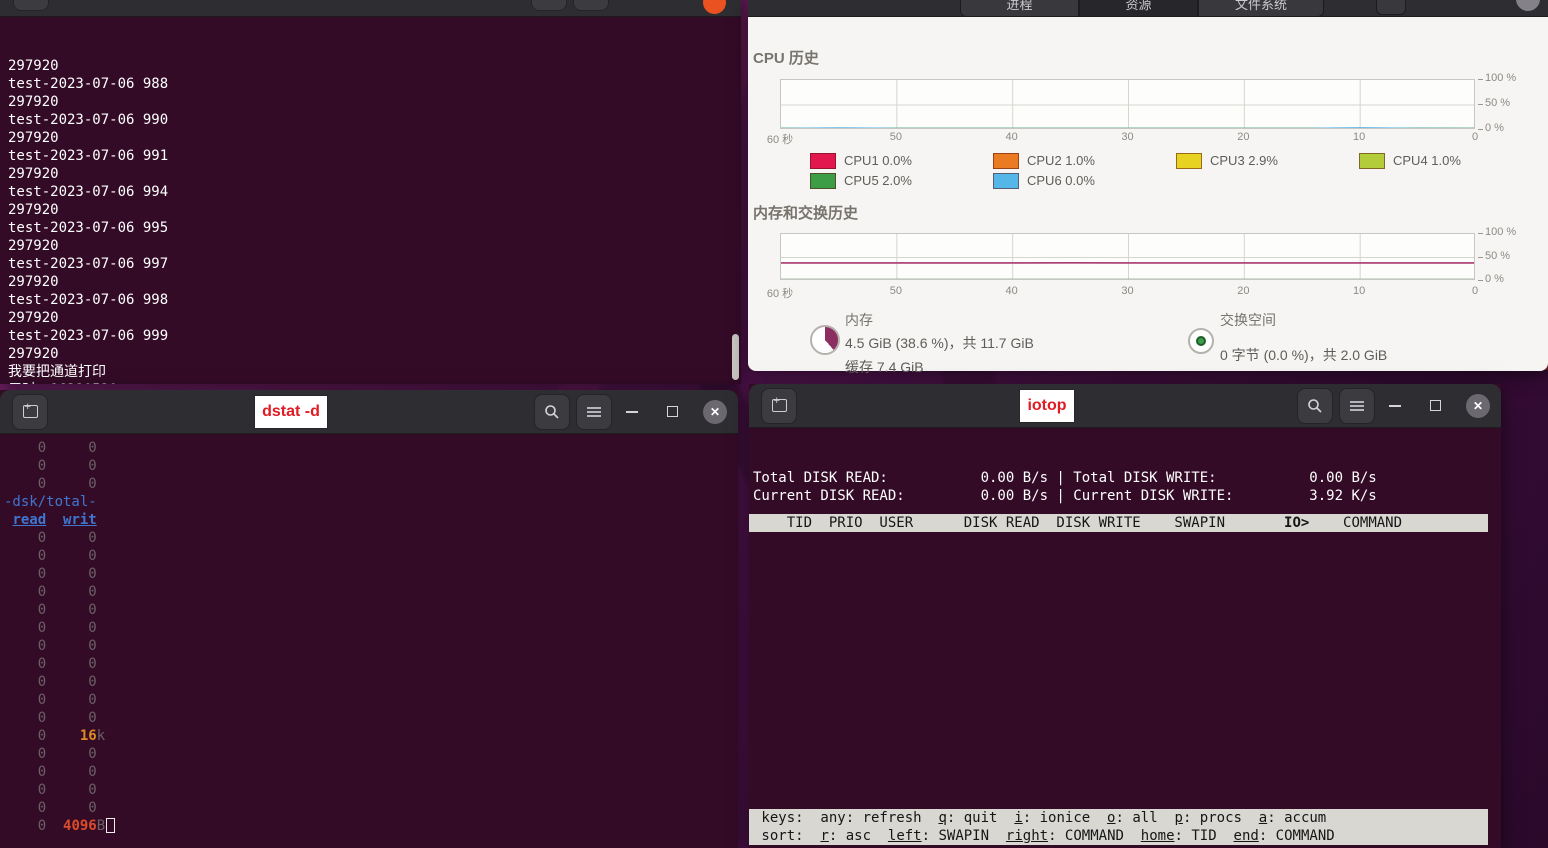  Describe the element at coordinates (88, 336) in the screenshot. I see `terminal-line: test-2023-07-06 999` at that location.